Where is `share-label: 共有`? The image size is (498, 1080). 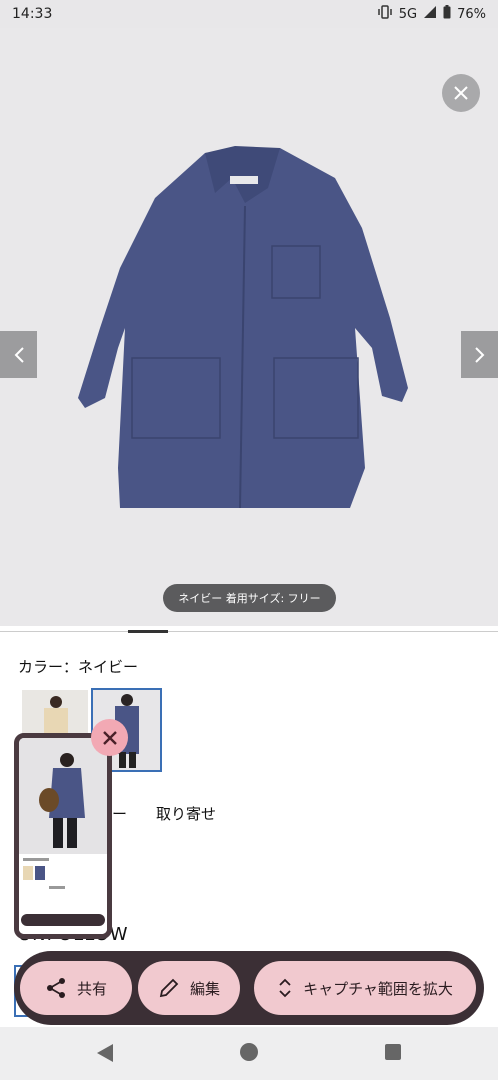 share-label: 共有 is located at coordinates (91, 988).